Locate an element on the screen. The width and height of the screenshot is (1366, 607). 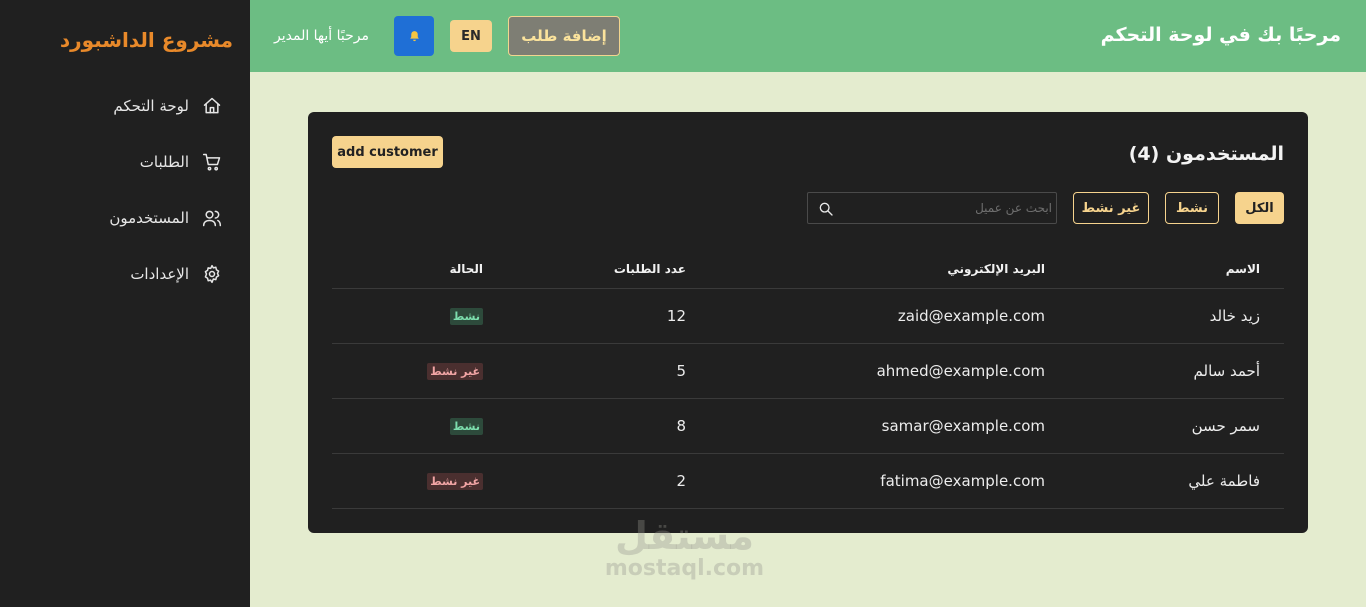
sidebar-item-orders: الطلبات is located at coordinates (181, 162).